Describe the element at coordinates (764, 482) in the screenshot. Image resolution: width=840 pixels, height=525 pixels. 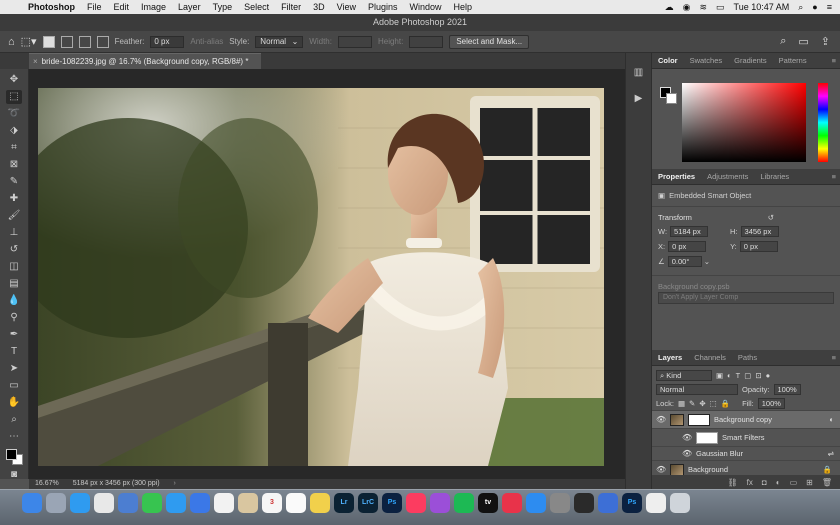
I see `add-mask-icon: ◘` at that location.